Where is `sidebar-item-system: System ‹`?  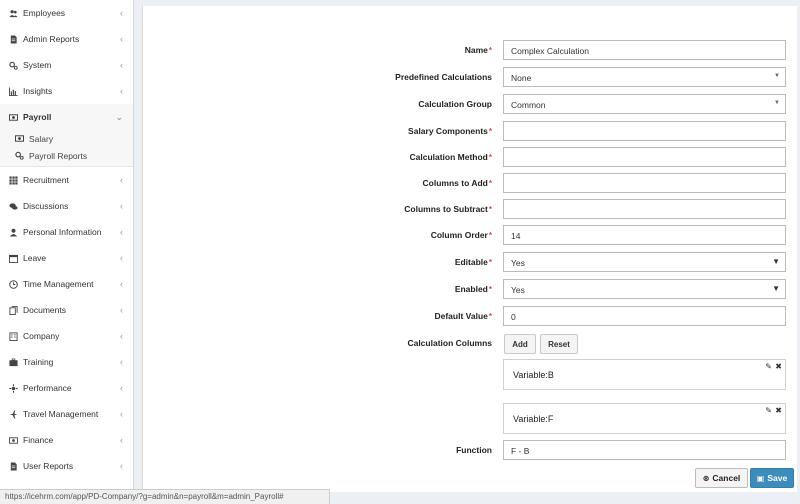 sidebar-item-system: System ‹ is located at coordinates (66, 65).